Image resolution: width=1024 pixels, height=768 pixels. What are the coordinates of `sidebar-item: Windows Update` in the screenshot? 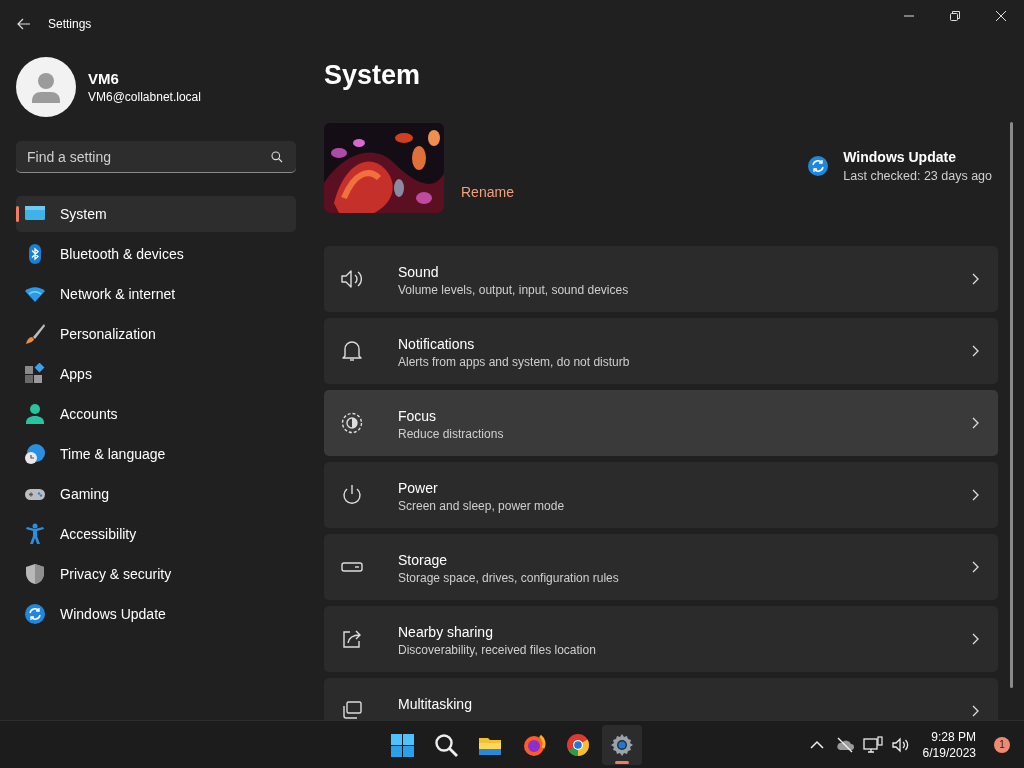 It's located at (156, 614).